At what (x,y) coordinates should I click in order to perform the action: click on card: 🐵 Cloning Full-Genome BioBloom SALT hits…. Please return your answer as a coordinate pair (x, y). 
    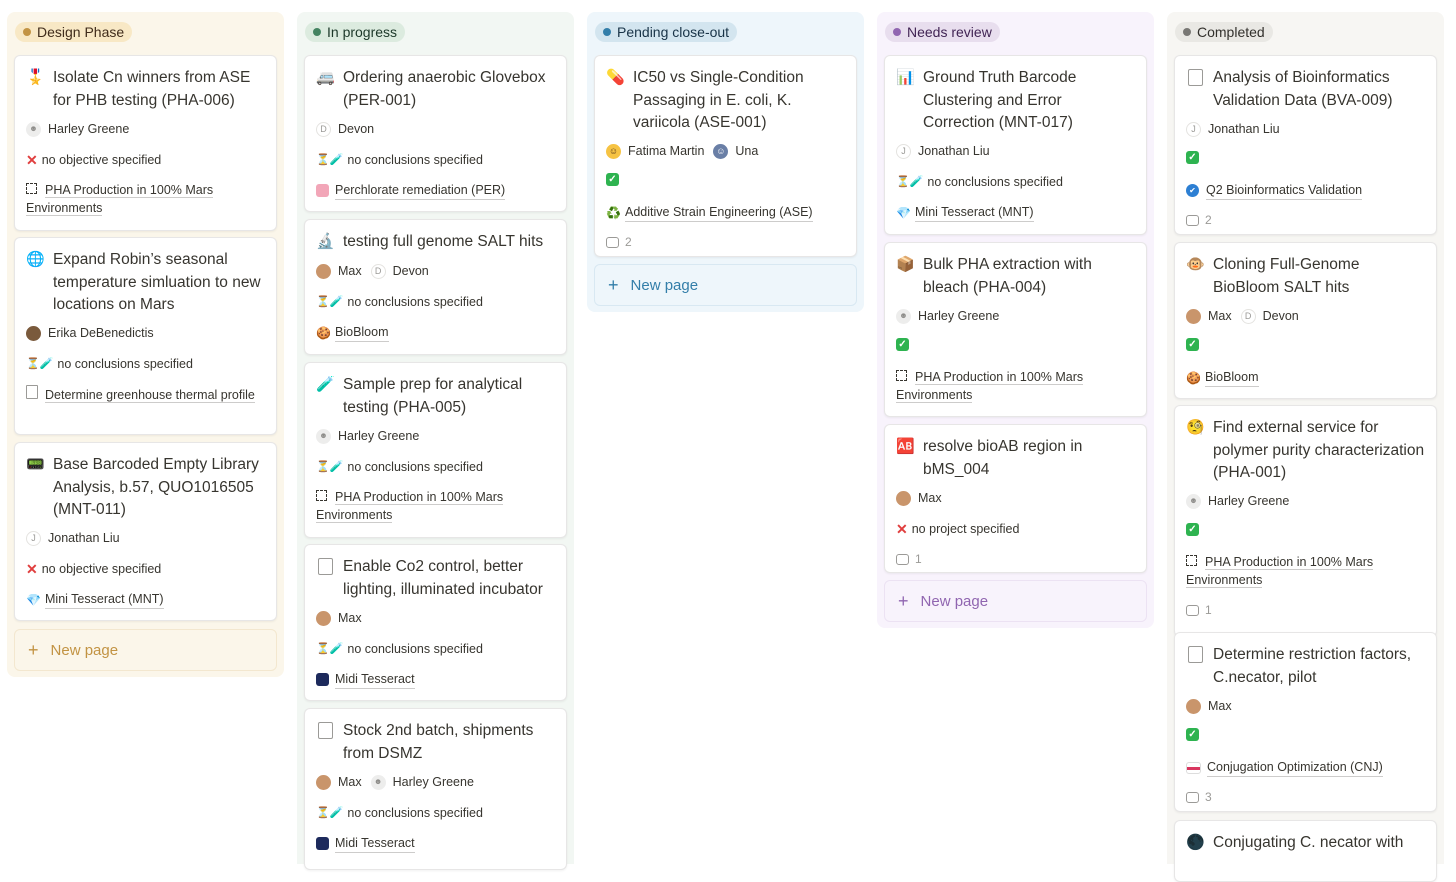
    Looking at the image, I should click on (1305, 320).